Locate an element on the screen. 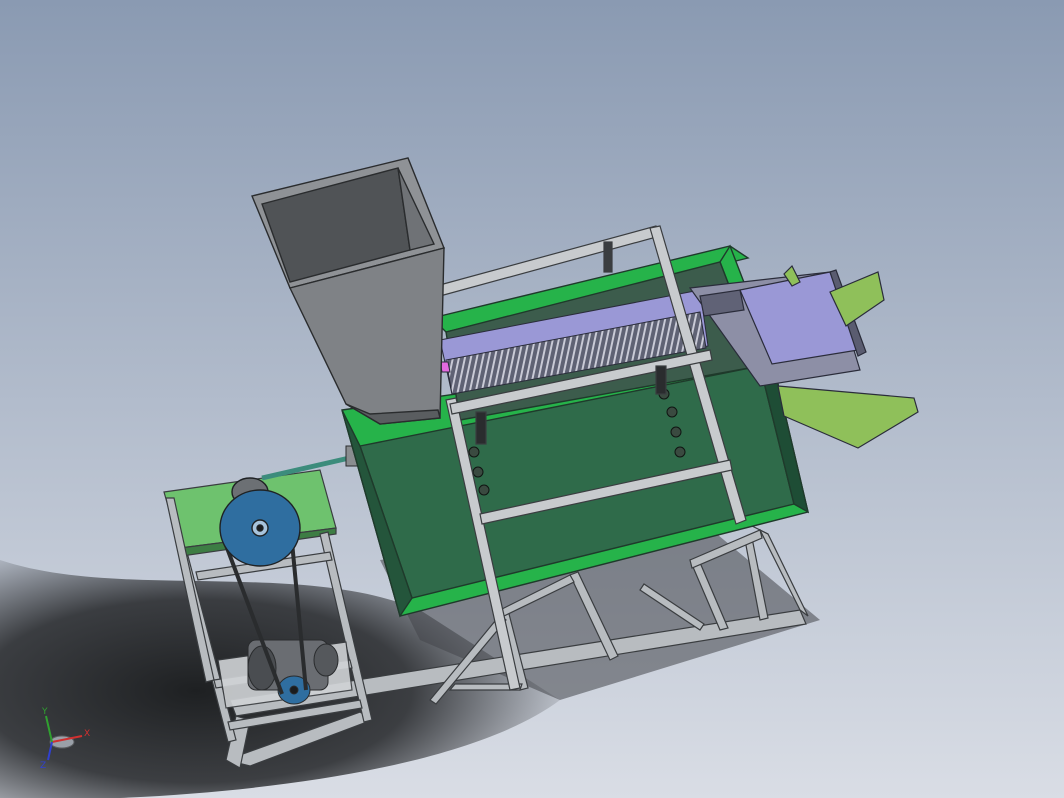 The height and width of the screenshot is (798, 1064). axis-y-label: Y is located at coordinates (44, 712).